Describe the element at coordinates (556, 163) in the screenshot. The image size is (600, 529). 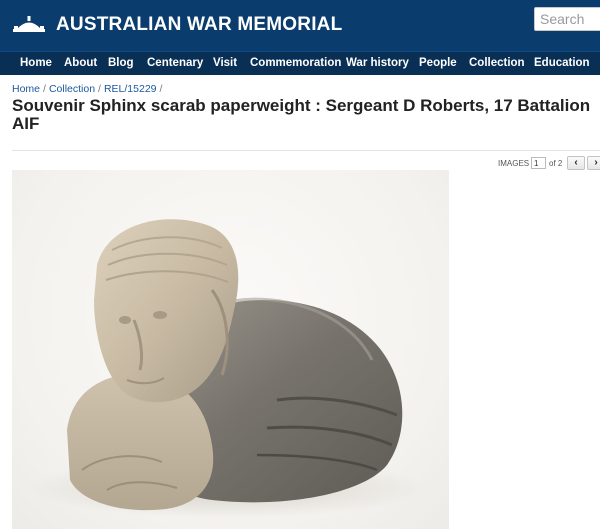
I see `pager-total: of 2` at that location.